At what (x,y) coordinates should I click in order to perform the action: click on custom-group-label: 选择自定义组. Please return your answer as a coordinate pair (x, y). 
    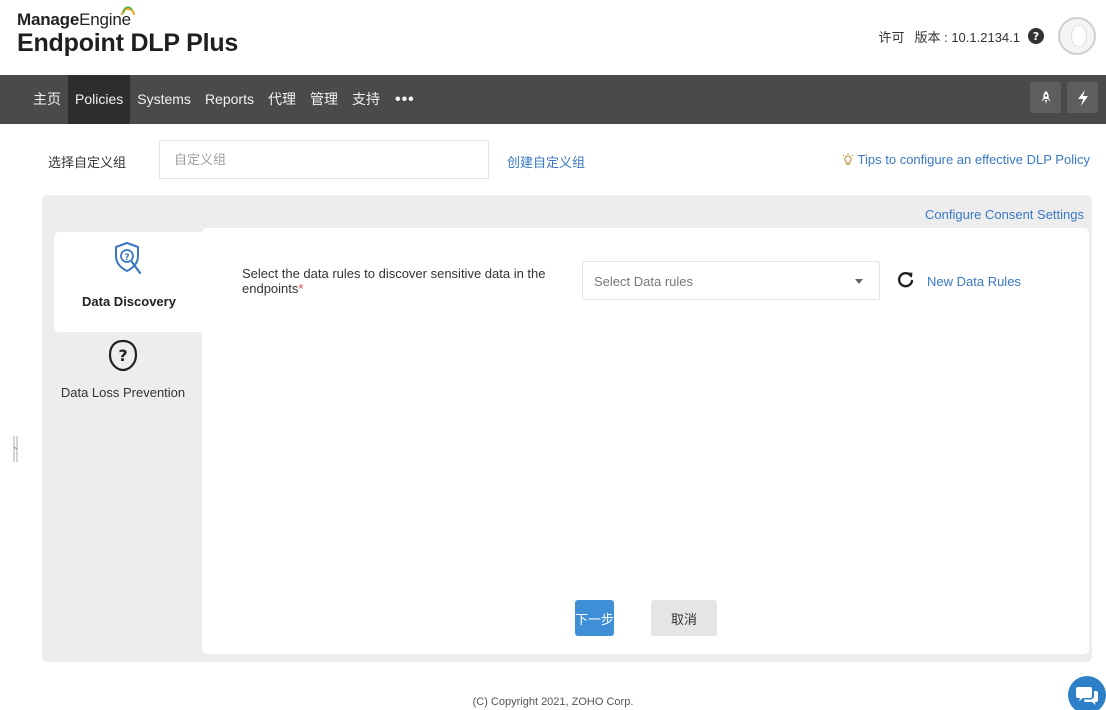
    Looking at the image, I should click on (87, 162).